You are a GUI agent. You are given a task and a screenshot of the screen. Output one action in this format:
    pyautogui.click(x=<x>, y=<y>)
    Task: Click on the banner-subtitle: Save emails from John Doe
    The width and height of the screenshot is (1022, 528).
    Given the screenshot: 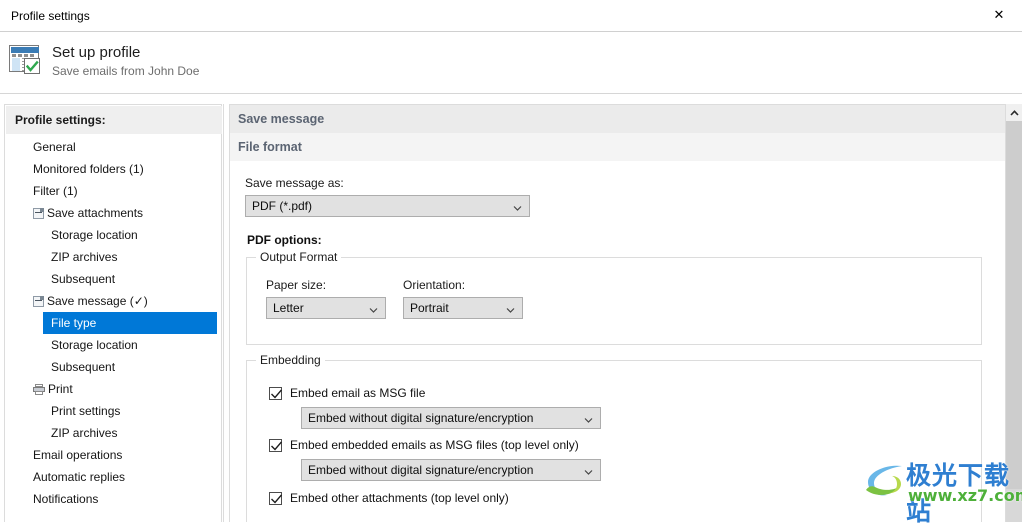 What is the action you would take?
    pyautogui.click(x=126, y=71)
    